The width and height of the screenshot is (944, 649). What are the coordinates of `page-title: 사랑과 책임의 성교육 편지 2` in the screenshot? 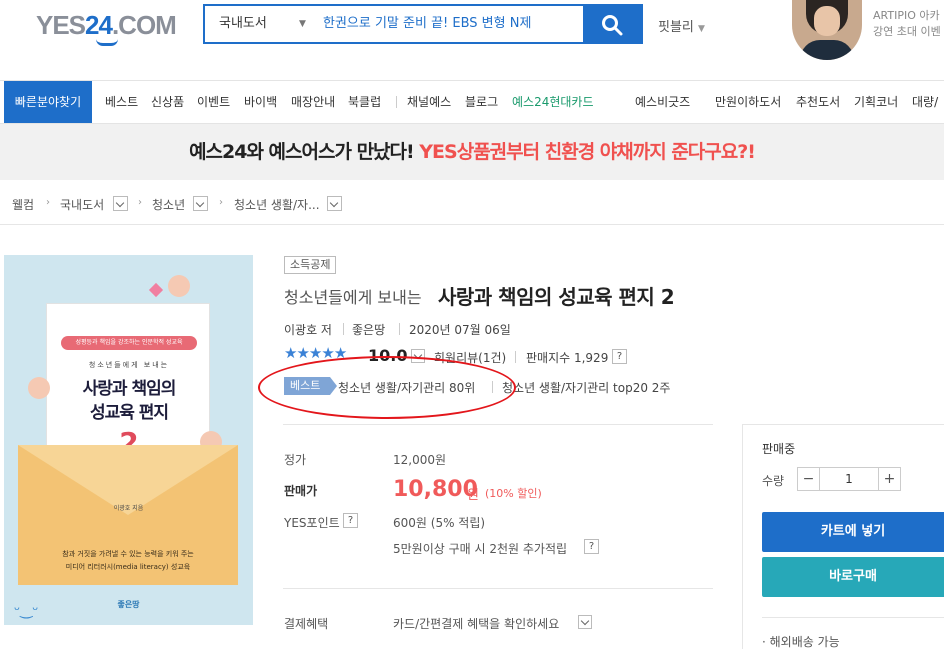 It's located at (556, 297).